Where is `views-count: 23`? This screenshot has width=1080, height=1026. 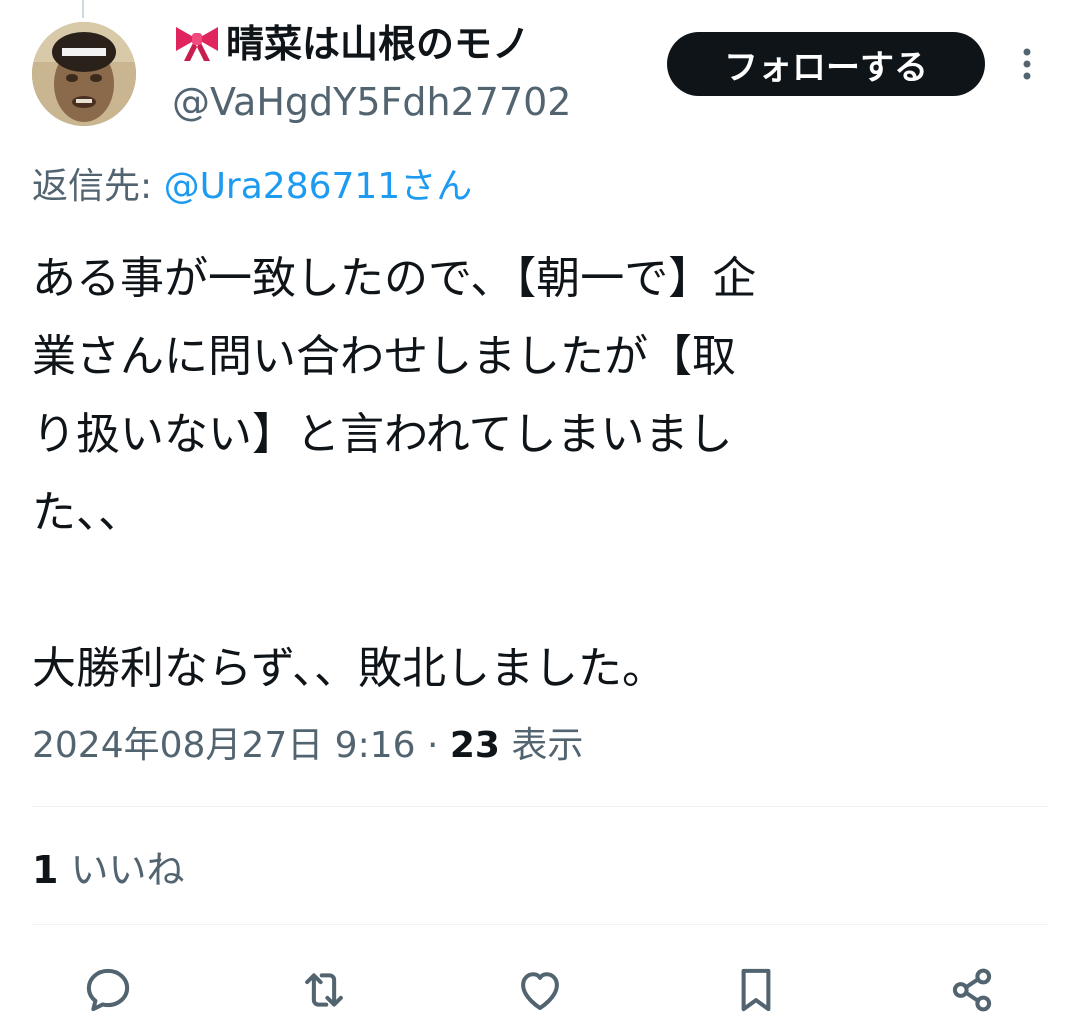
views-count: 23 is located at coordinates (474, 745).